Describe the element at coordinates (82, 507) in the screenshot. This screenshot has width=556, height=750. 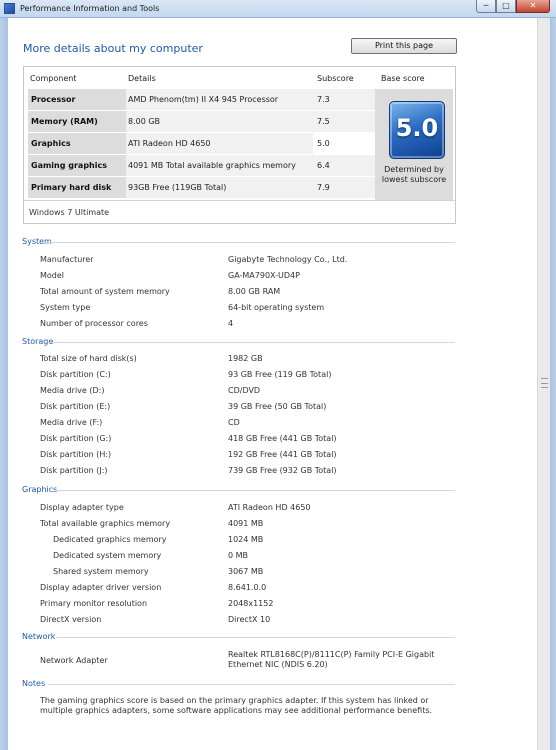
I see `graphics-adapter-label: Display adapter type` at that location.